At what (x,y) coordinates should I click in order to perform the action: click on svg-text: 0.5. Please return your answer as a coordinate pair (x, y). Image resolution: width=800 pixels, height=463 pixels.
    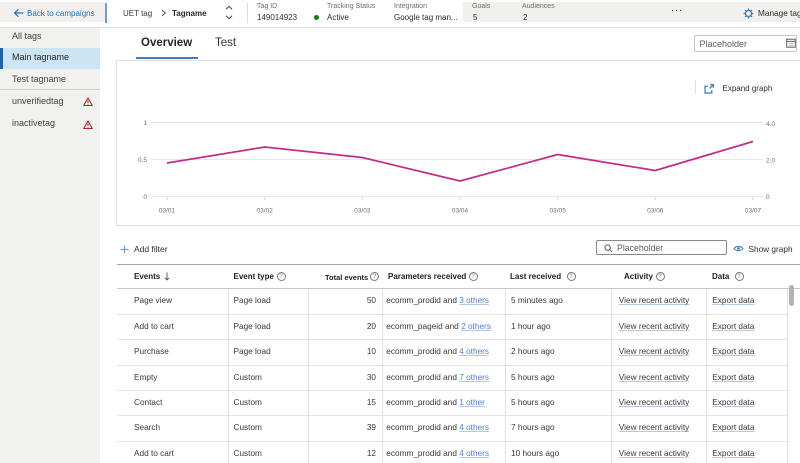
    Looking at the image, I should click on (142, 160).